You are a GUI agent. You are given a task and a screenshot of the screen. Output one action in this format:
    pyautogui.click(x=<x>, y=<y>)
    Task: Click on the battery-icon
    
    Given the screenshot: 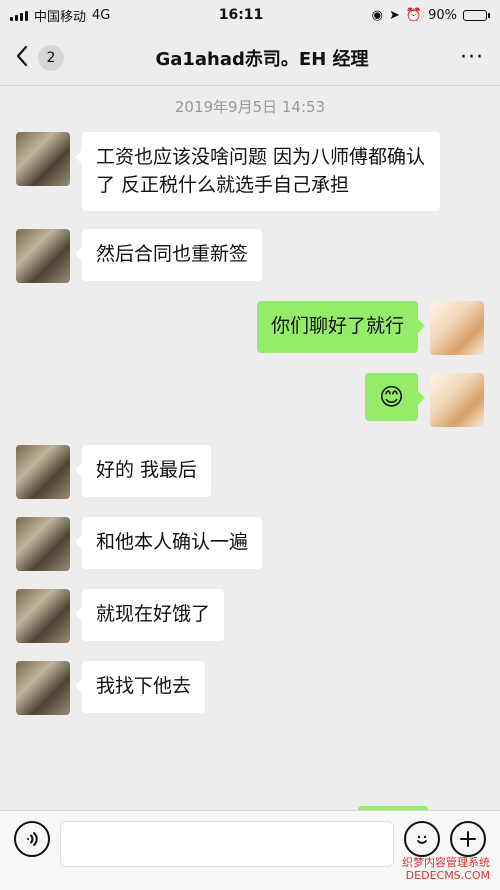 What is the action you would take?
    pyautogui.click(x=476, y=15)
    